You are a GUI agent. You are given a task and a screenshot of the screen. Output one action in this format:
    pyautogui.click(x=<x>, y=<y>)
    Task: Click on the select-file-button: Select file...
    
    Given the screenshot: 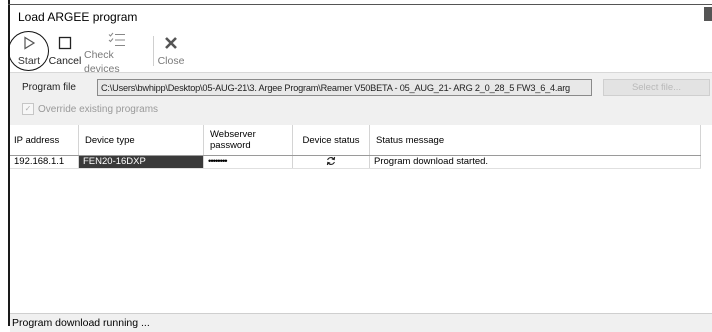 What is the action you would take?
    pyautogui.click(x=656, y=87)
    